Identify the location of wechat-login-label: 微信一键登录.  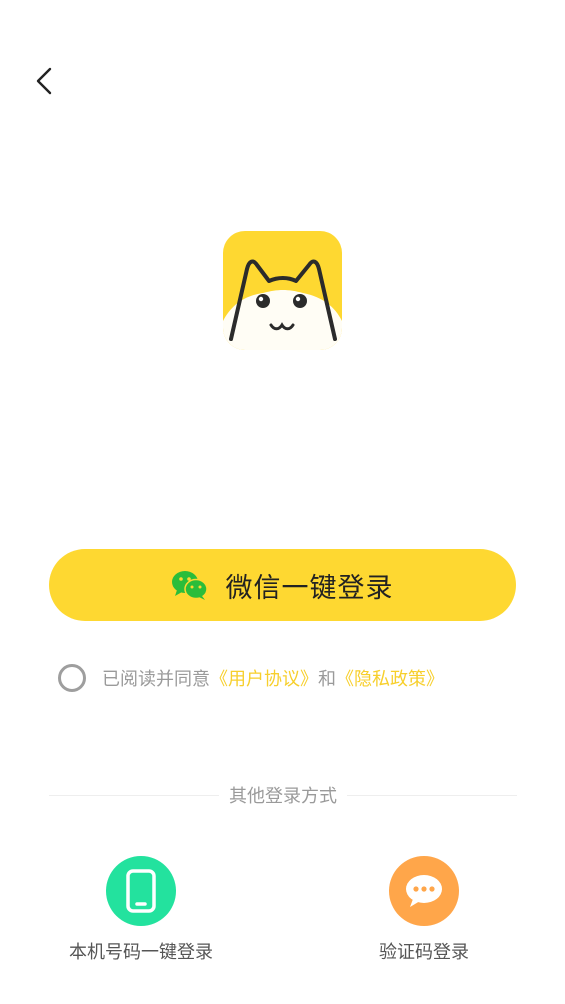
(309, 588).